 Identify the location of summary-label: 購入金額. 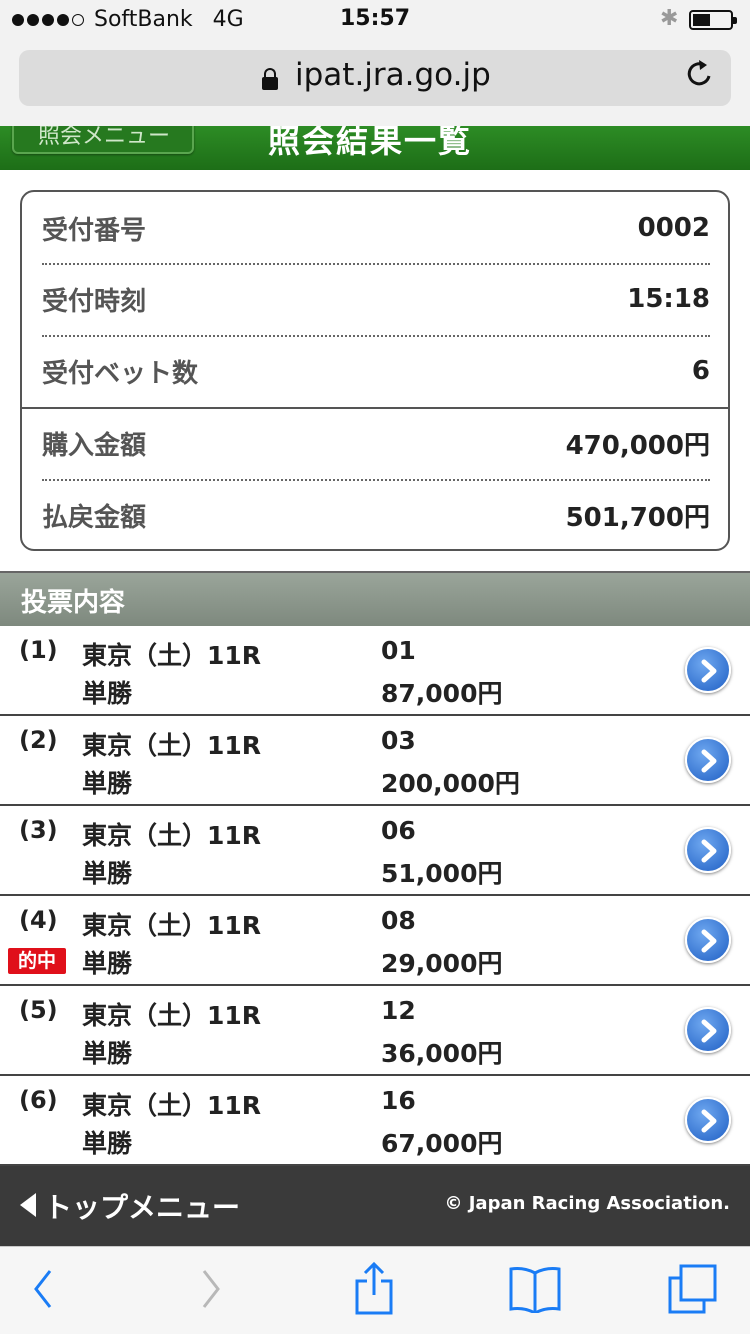
(94, 445).